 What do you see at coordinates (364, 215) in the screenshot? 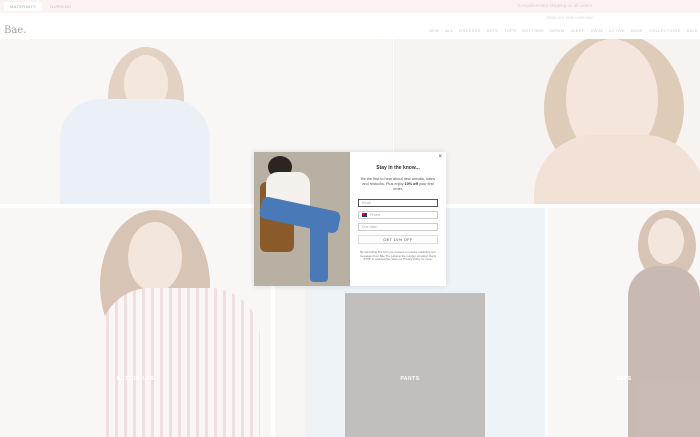
I see `country-flag-icon` at bounding box center [364, 215].